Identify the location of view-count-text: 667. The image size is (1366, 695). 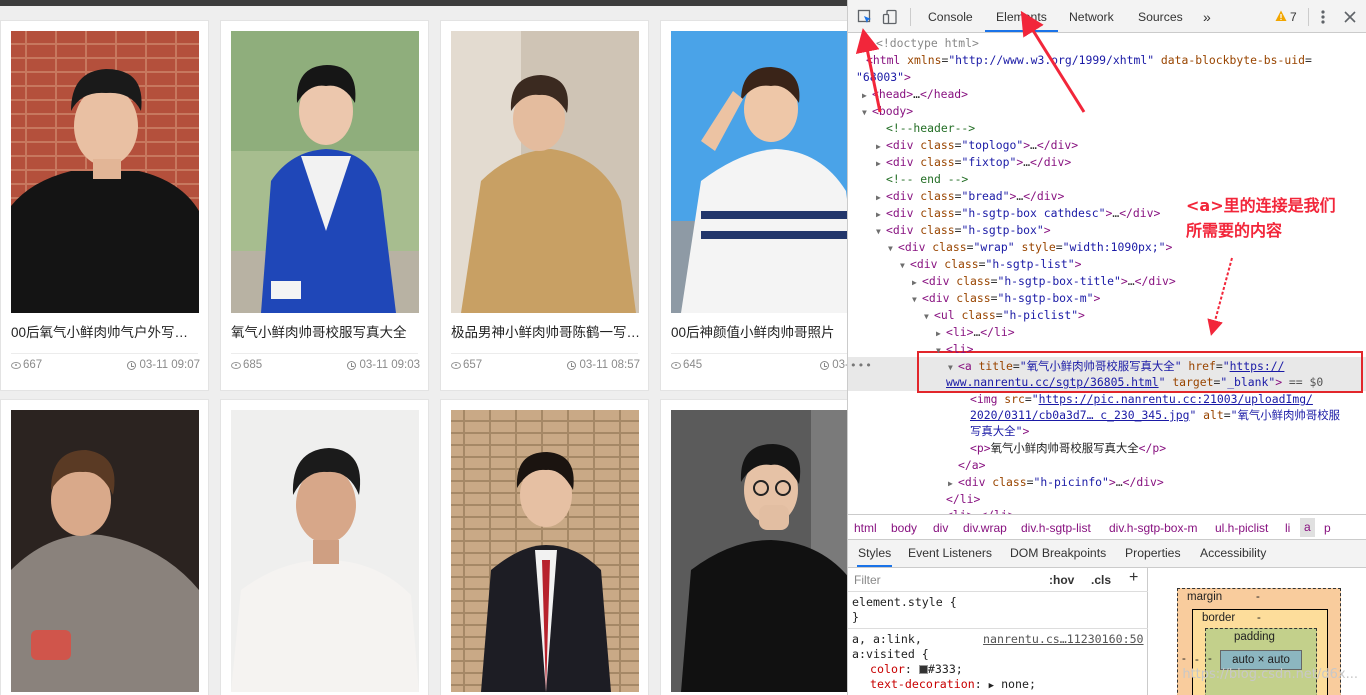
(33, 365).